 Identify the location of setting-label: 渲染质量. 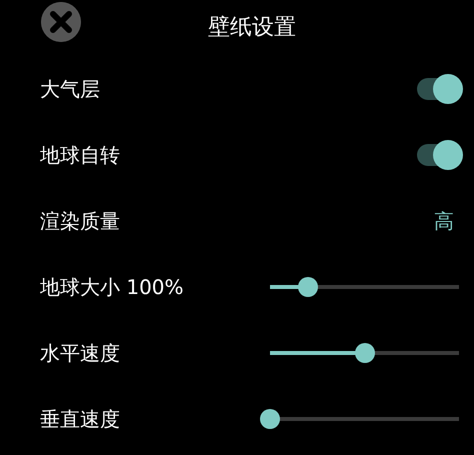
(80, 221).